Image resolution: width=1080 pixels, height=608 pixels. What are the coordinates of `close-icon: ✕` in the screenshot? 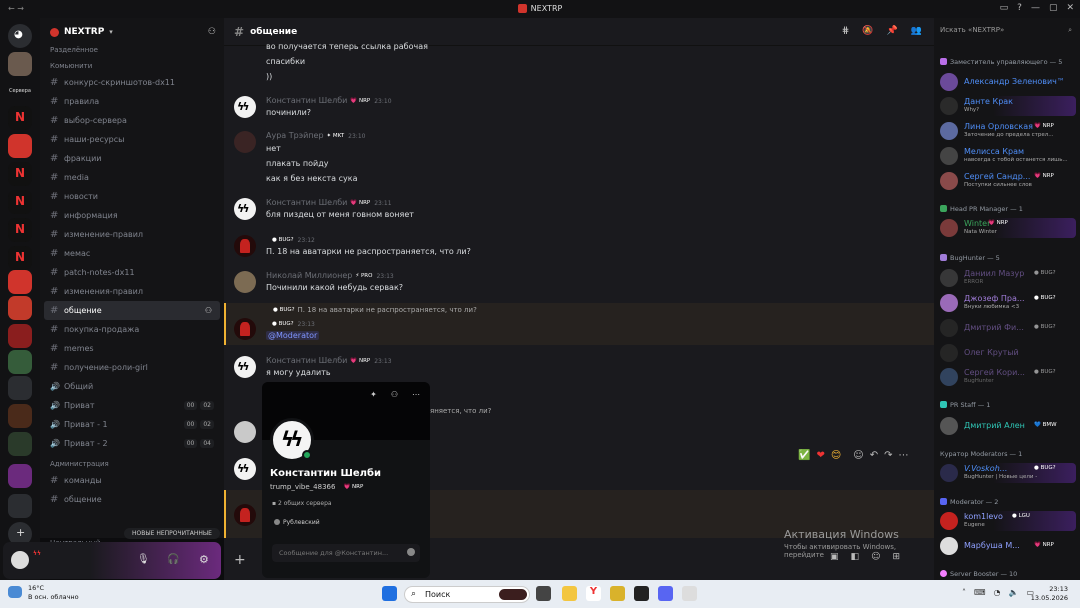 It's located at (1070, 8).